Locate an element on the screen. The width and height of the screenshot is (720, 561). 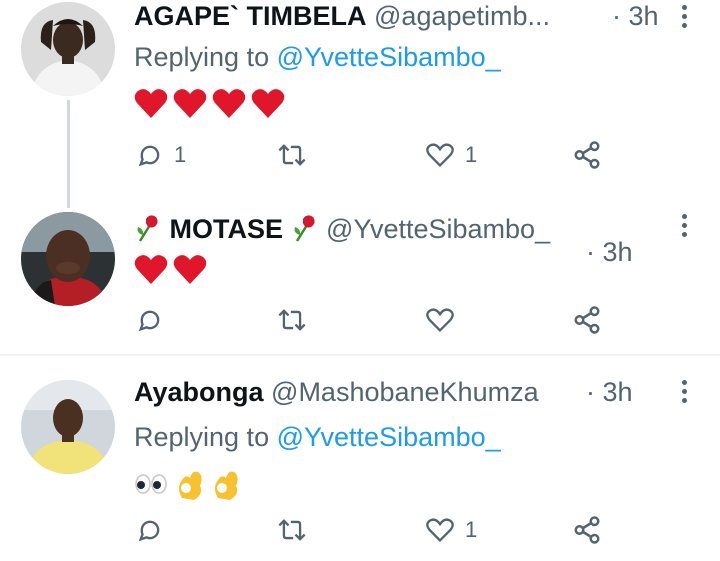
tweet-actions is located at coordinates (374, 320).